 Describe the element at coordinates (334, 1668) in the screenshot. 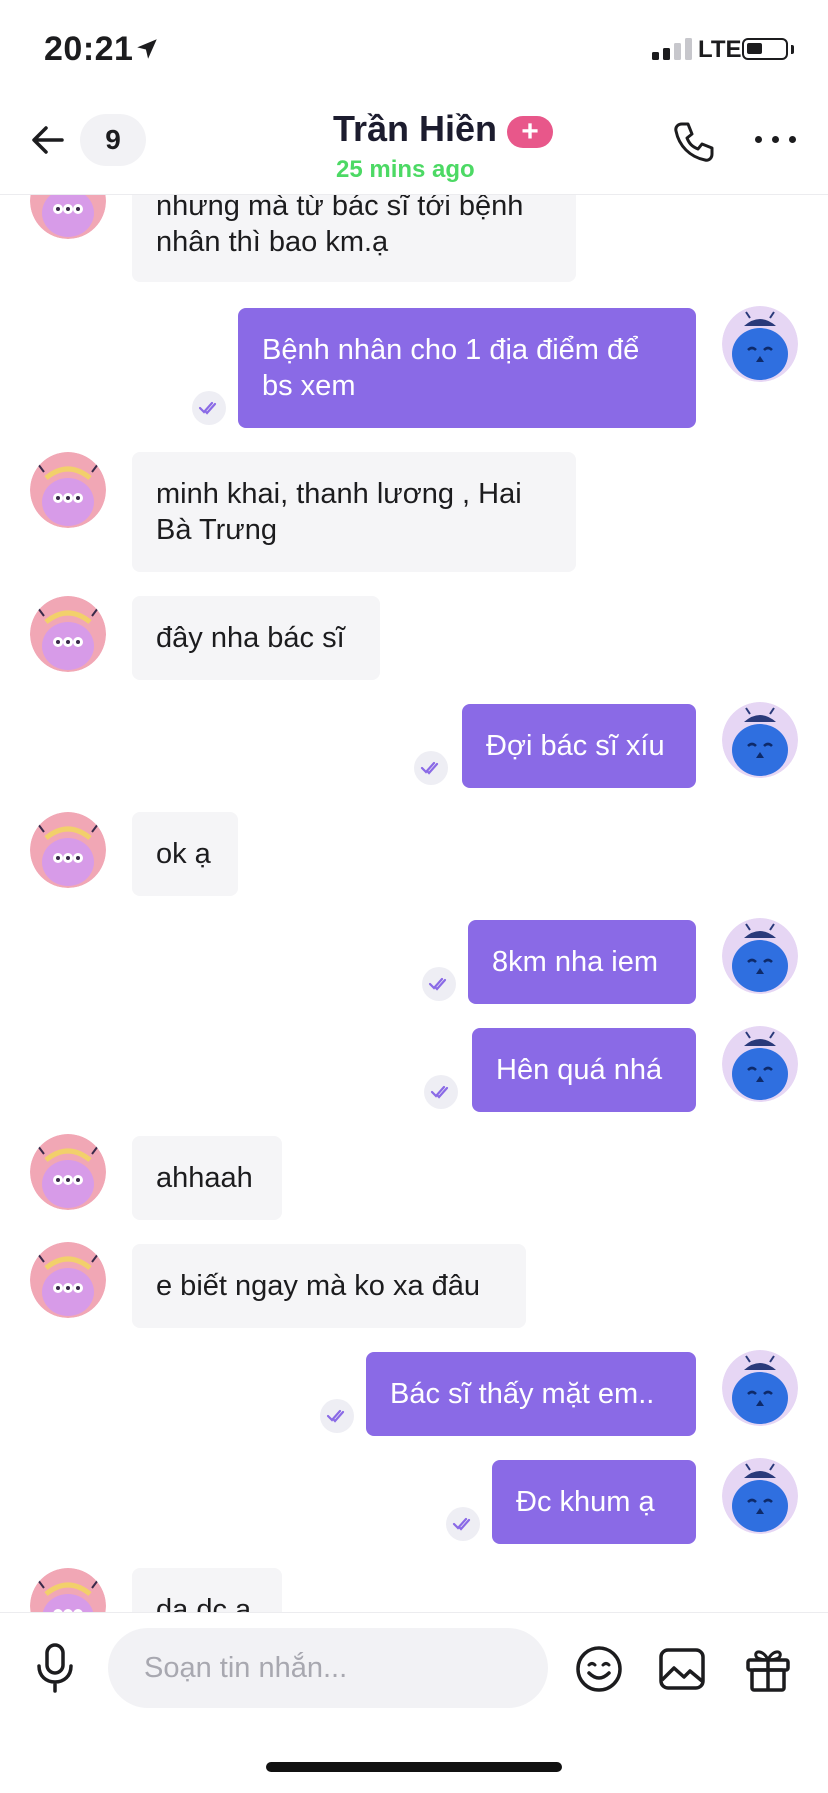

I see `message-input` at that location.